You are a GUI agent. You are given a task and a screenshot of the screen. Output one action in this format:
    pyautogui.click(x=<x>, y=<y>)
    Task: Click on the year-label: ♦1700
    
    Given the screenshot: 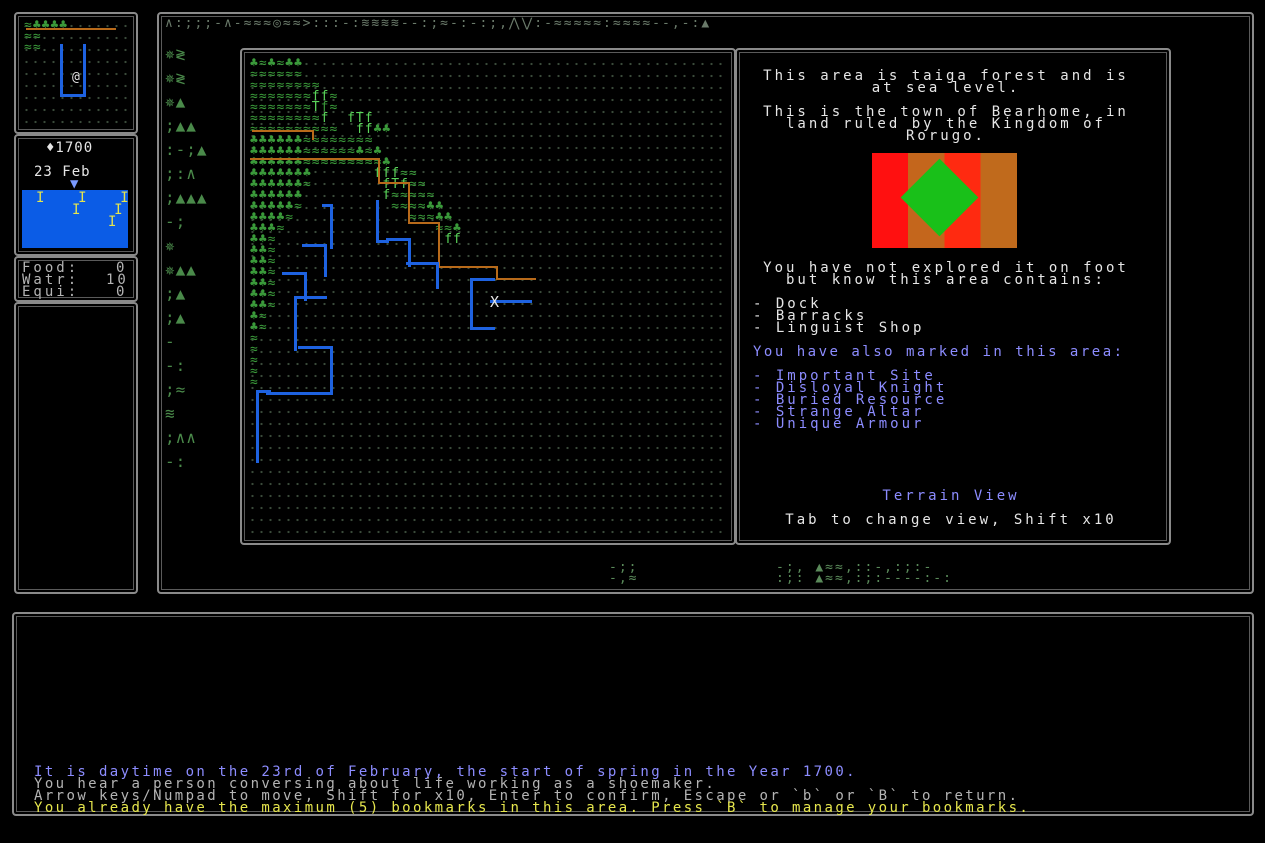 What is the action you would take?
    pyautogui.click(x=70, y=148)
    